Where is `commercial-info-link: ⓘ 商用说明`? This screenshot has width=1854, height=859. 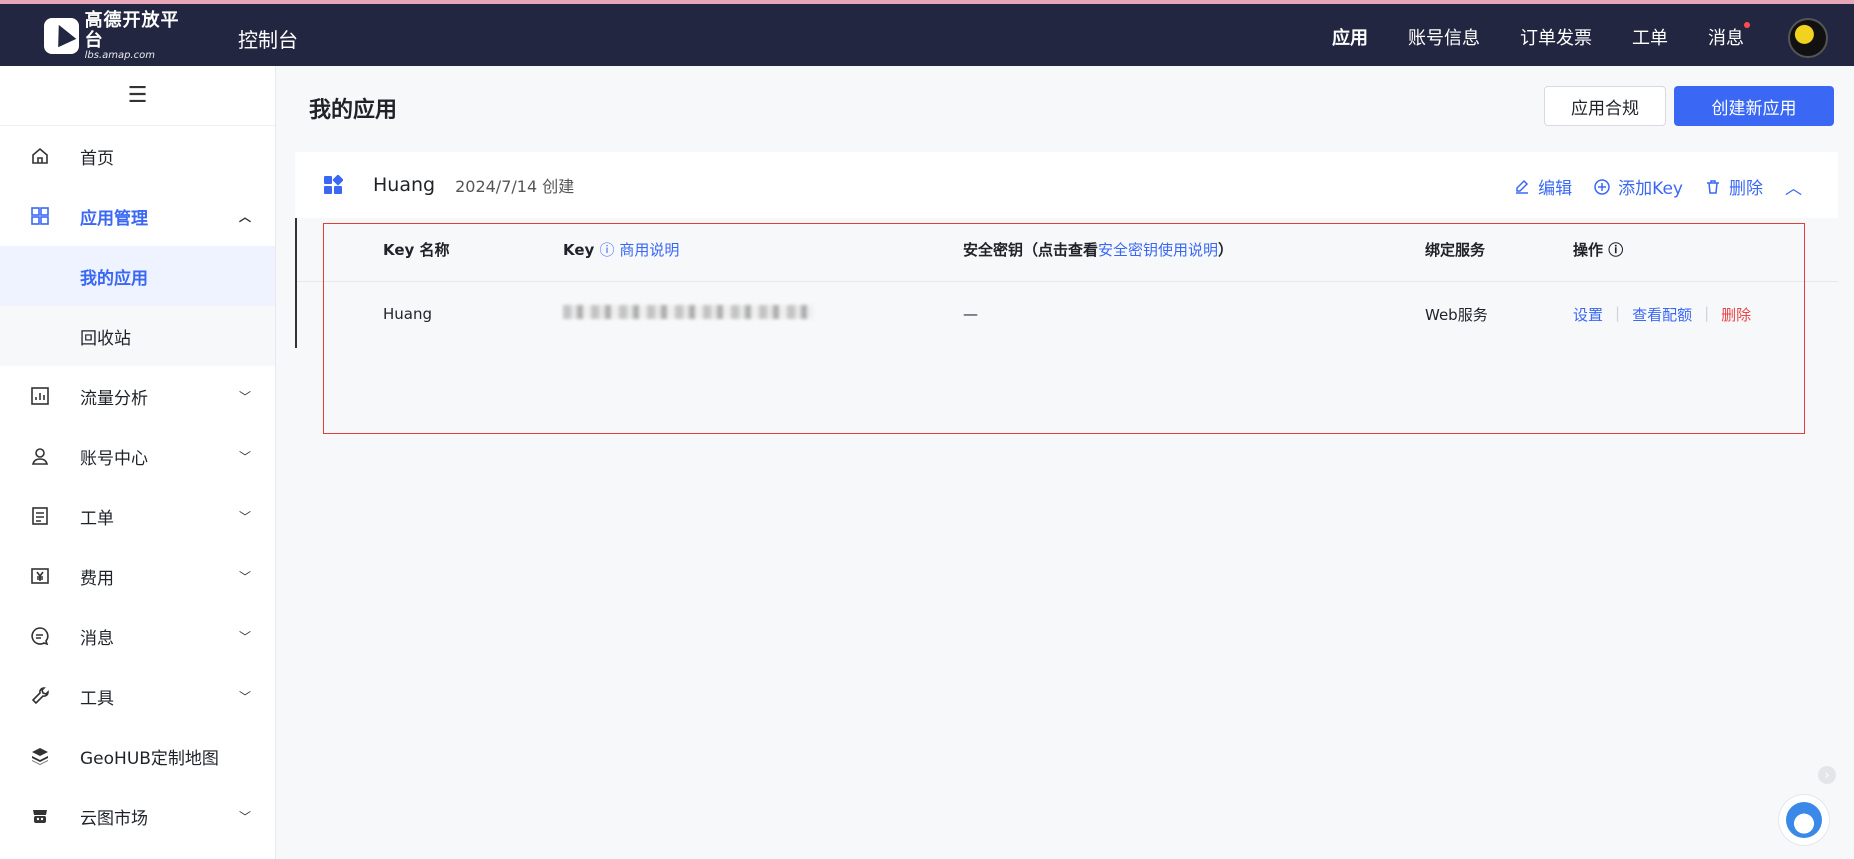 commercial-info-link: ⓘ 商用说明 is located at coordinates (640, 250).